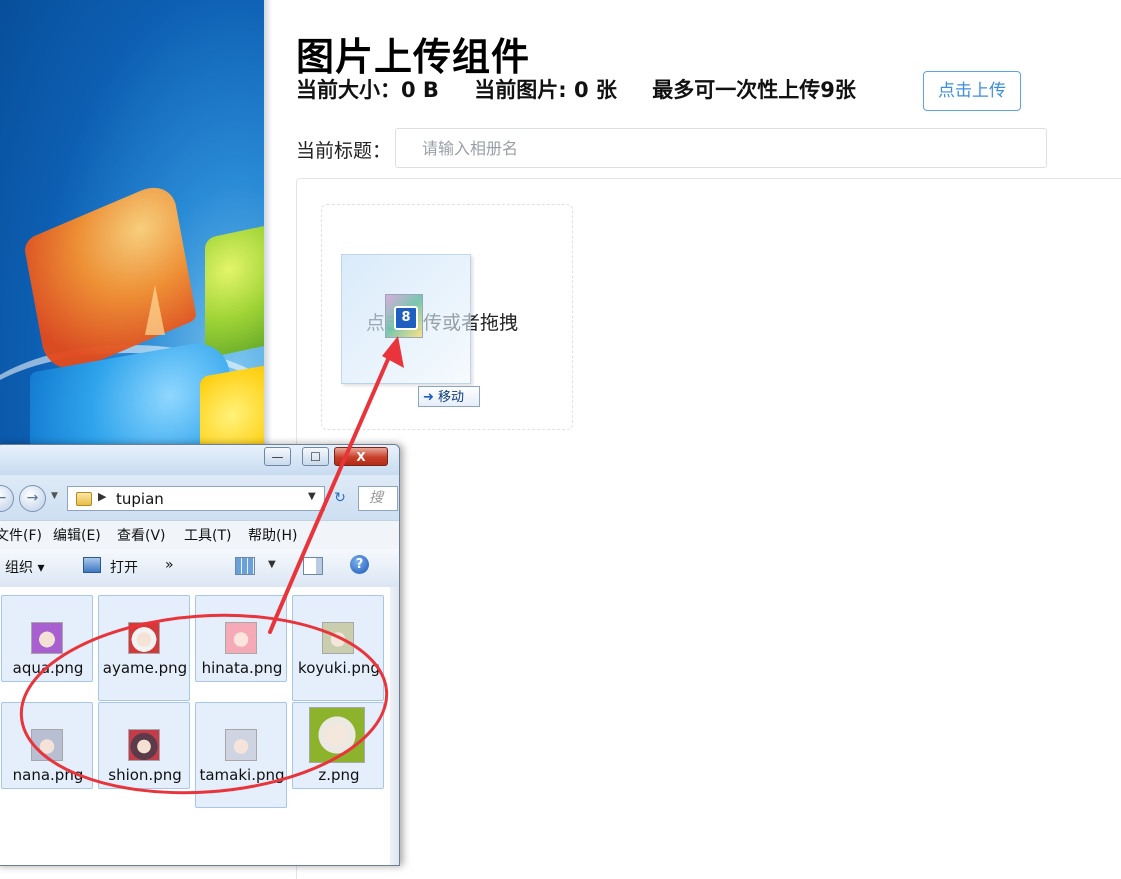 The image size is (1121, 879). Describe the element at coordinates (361, 456) in the screenshot. I see `close-button: X` at that location.